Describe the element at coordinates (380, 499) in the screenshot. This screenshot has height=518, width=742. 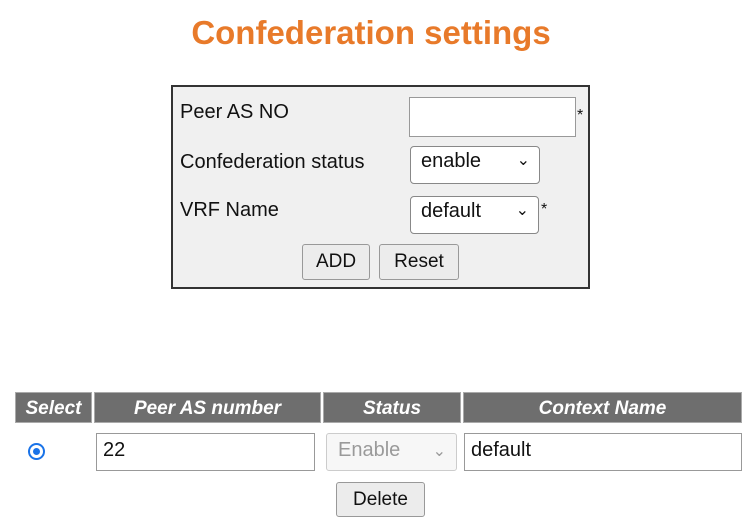
I see `delete-button: Delete` at that location.